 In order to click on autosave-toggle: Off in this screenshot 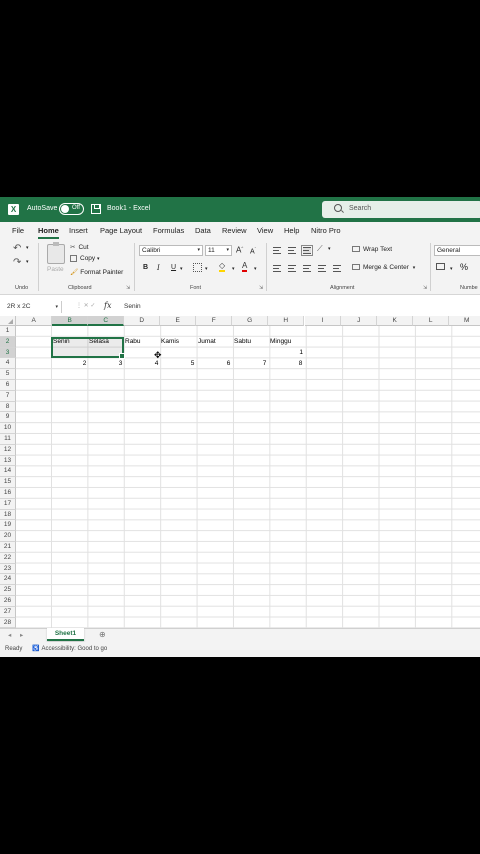, I will do `click(71, 209)`.